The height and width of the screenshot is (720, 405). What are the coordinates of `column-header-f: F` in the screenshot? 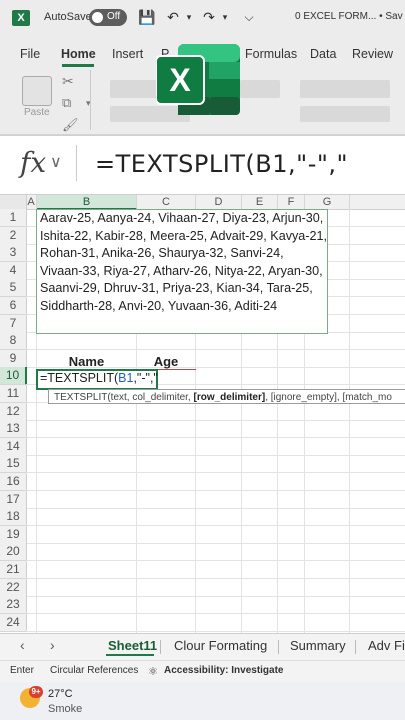 It's located at (291, 202).